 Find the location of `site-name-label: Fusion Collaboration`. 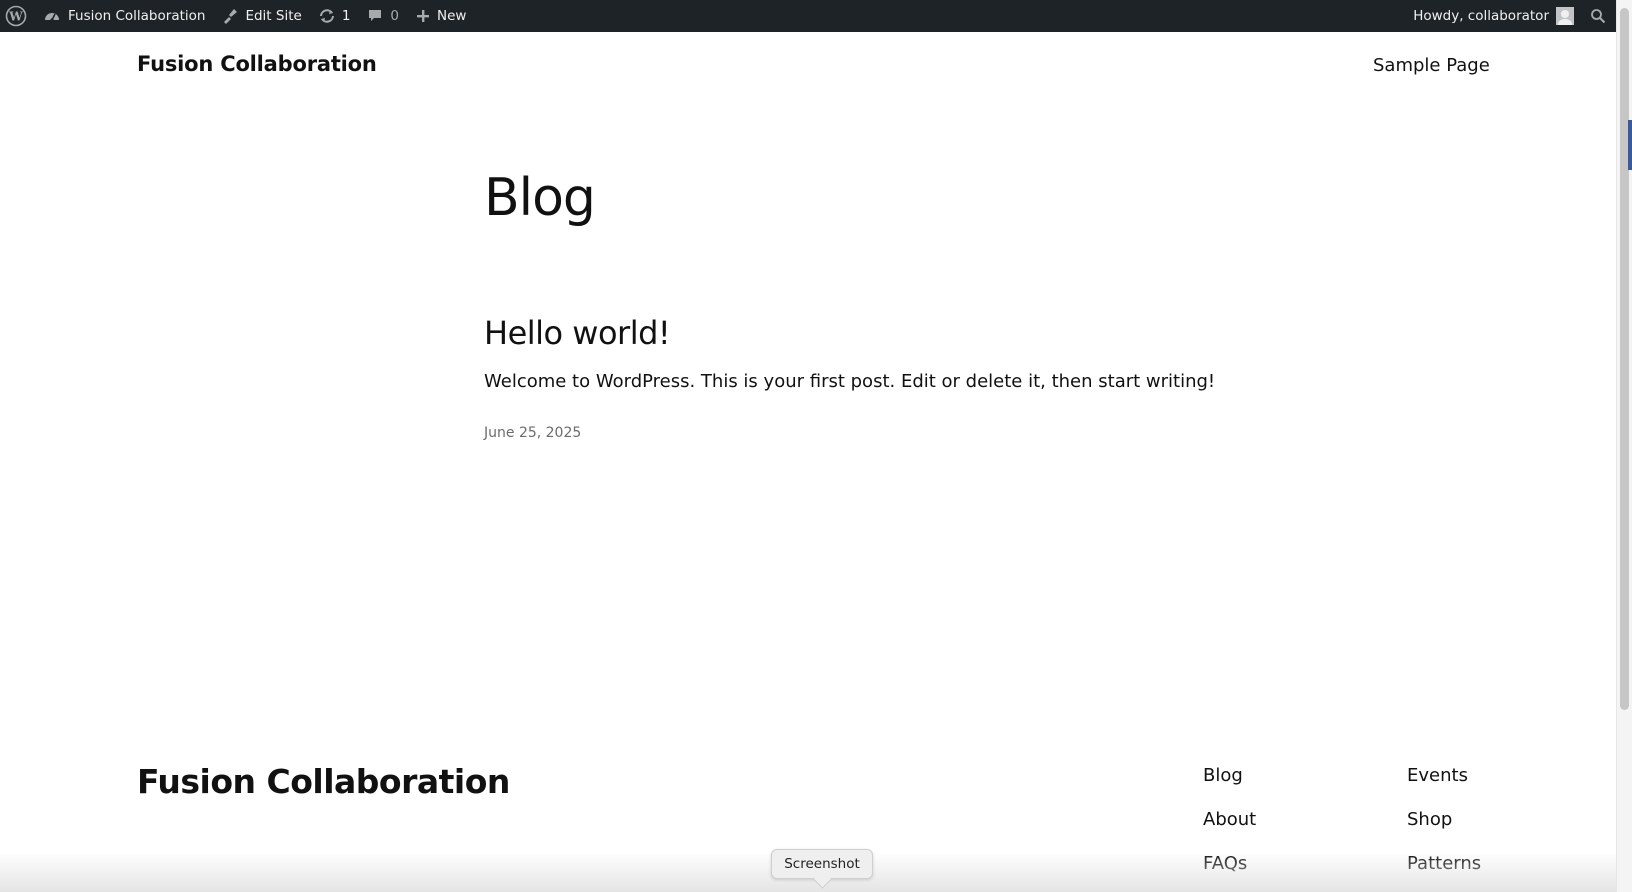

site-name-label: Fusion Collaboration is located at coordinates (137, 16).